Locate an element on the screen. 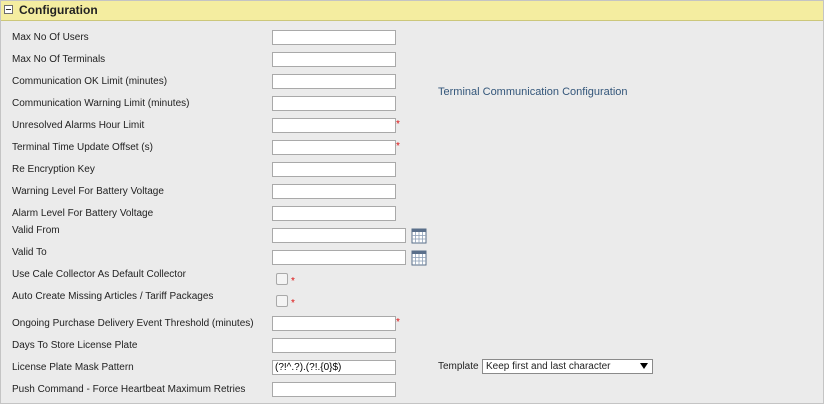 The height and width of the screenshot is (404, 824). plate-mask-label: License Plate Mask Pattern is located at coordinates (73, 367).